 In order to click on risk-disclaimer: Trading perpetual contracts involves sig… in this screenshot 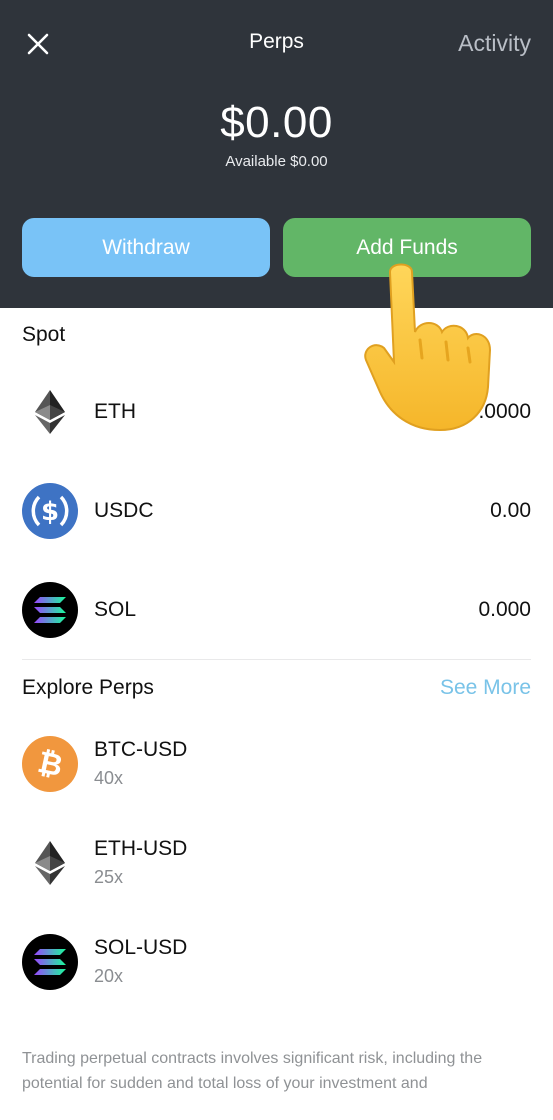, I will do `click(252, 1071)`.